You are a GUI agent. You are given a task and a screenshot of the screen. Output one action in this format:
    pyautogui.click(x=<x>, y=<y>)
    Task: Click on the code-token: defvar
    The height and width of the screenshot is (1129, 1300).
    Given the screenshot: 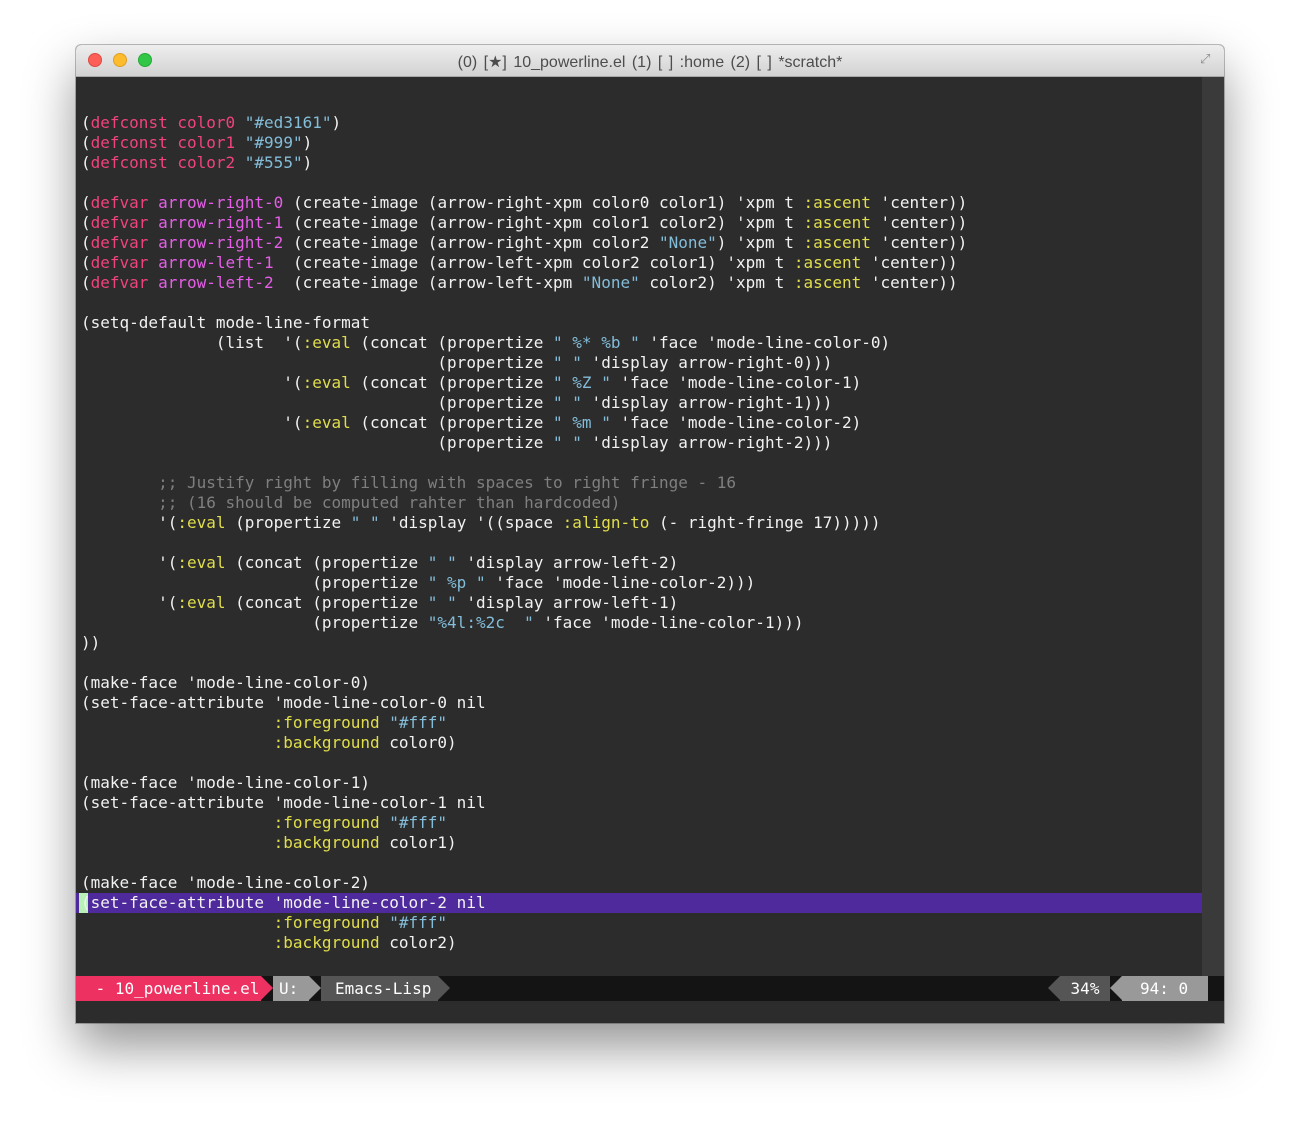 What is the action you would take?
    pyautogui.click(x=119, y=202)
    